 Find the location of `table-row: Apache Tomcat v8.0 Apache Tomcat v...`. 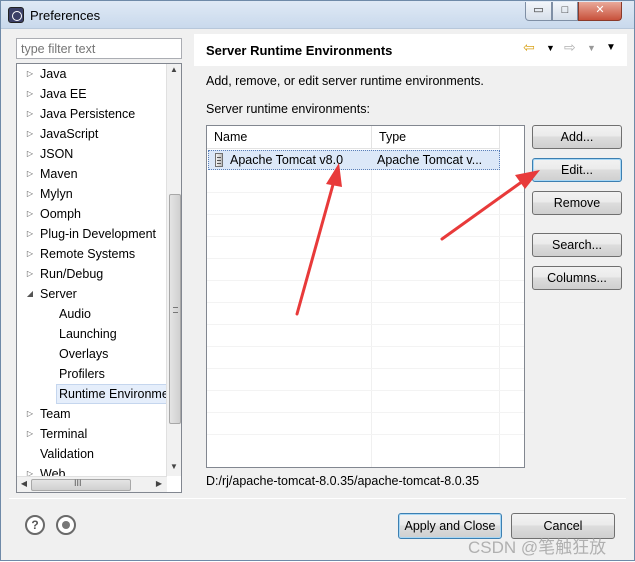

table-row: Apache Tomcat v8.0 Apache Tomcat v... is located at coordinates (354, 160).